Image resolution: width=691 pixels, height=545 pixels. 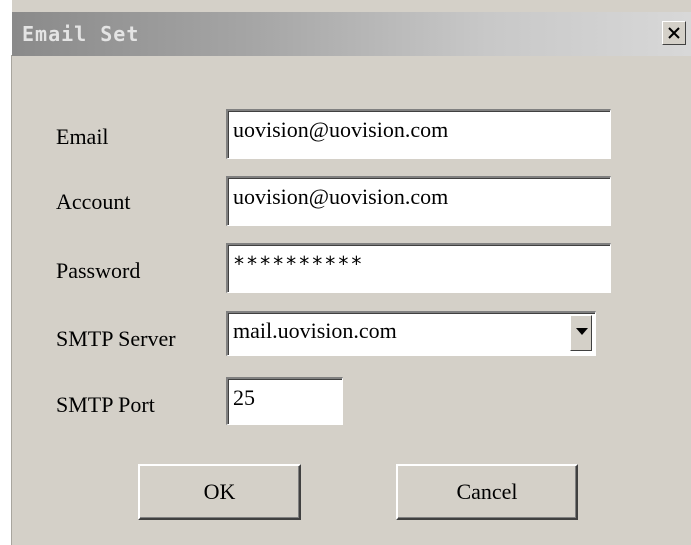 What do you see at coordinates (219, 492) in the screenshot?
I see `ok-button: OK` at bounding box center [219, 492].